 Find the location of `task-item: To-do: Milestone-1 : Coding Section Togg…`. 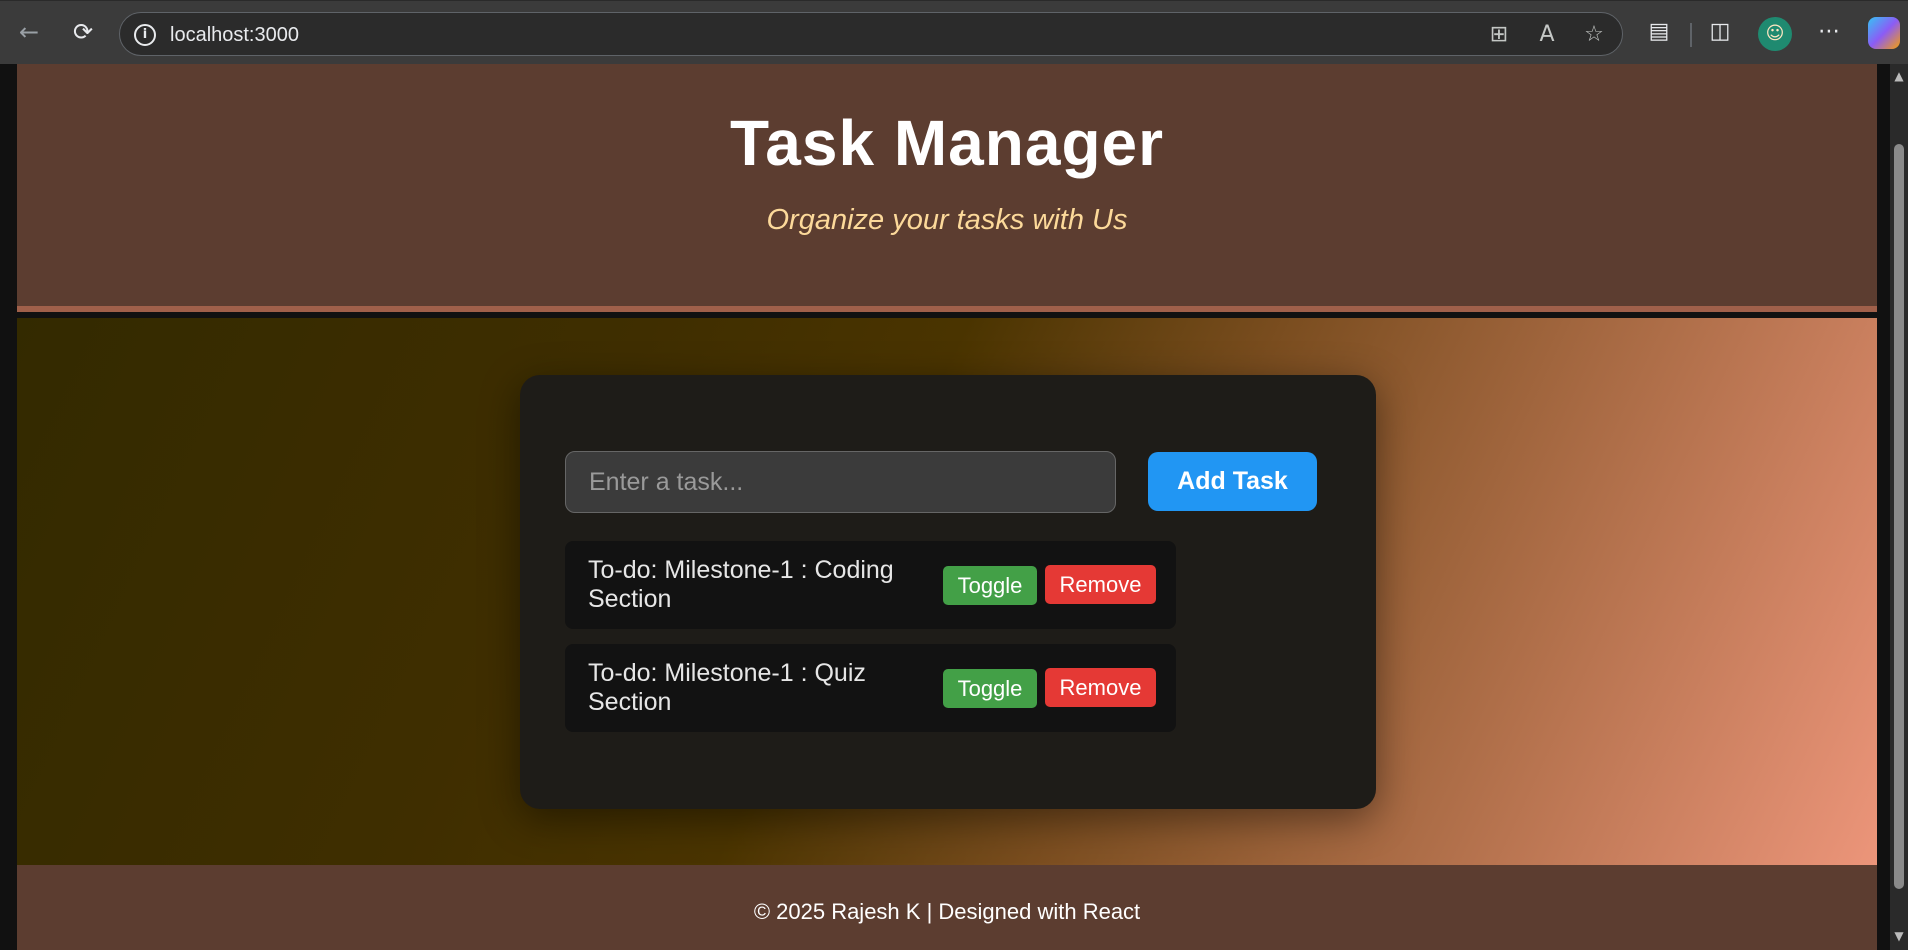

task-item: To-do: Milestone-1 : Coding Section Togg… is located at coordinates (870, 585).